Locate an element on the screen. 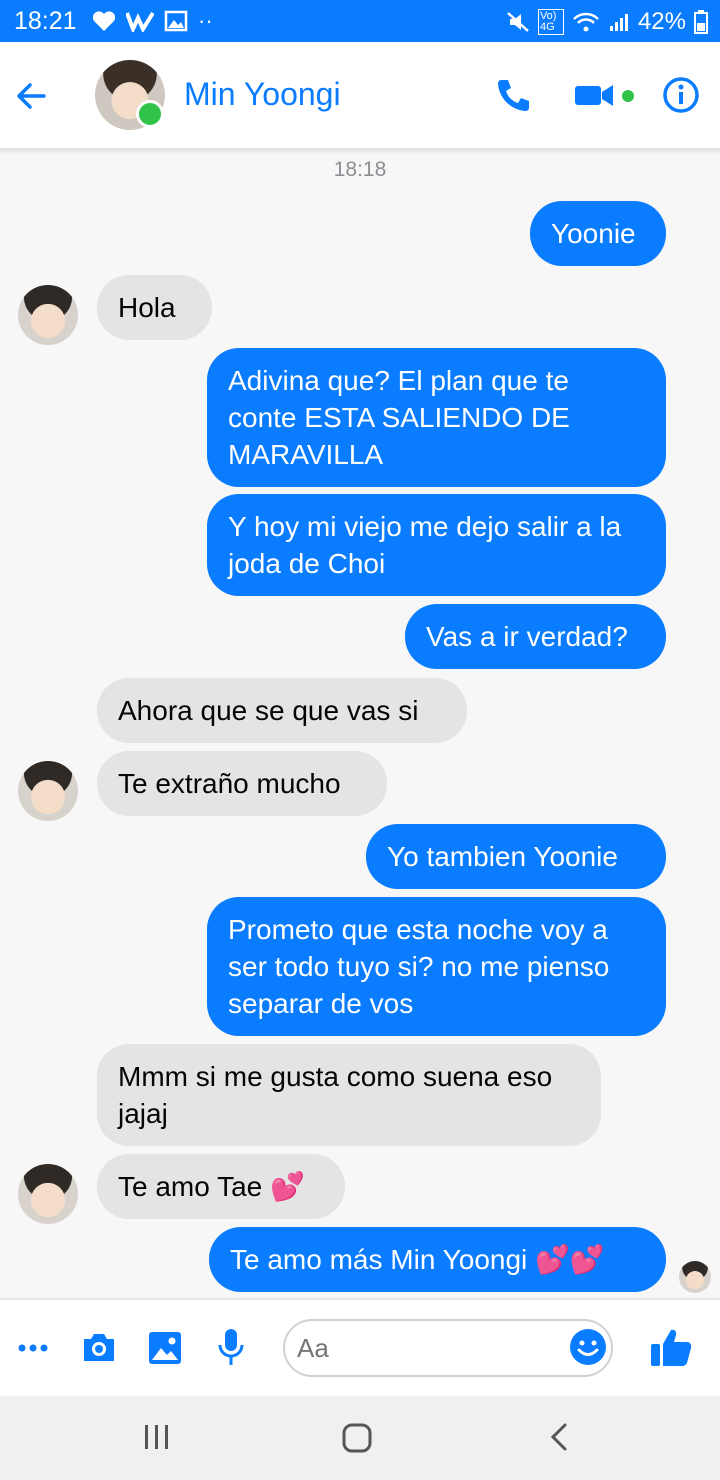  status-system-icons: Vo) 4G 42% is located at coordinates (607, 22).